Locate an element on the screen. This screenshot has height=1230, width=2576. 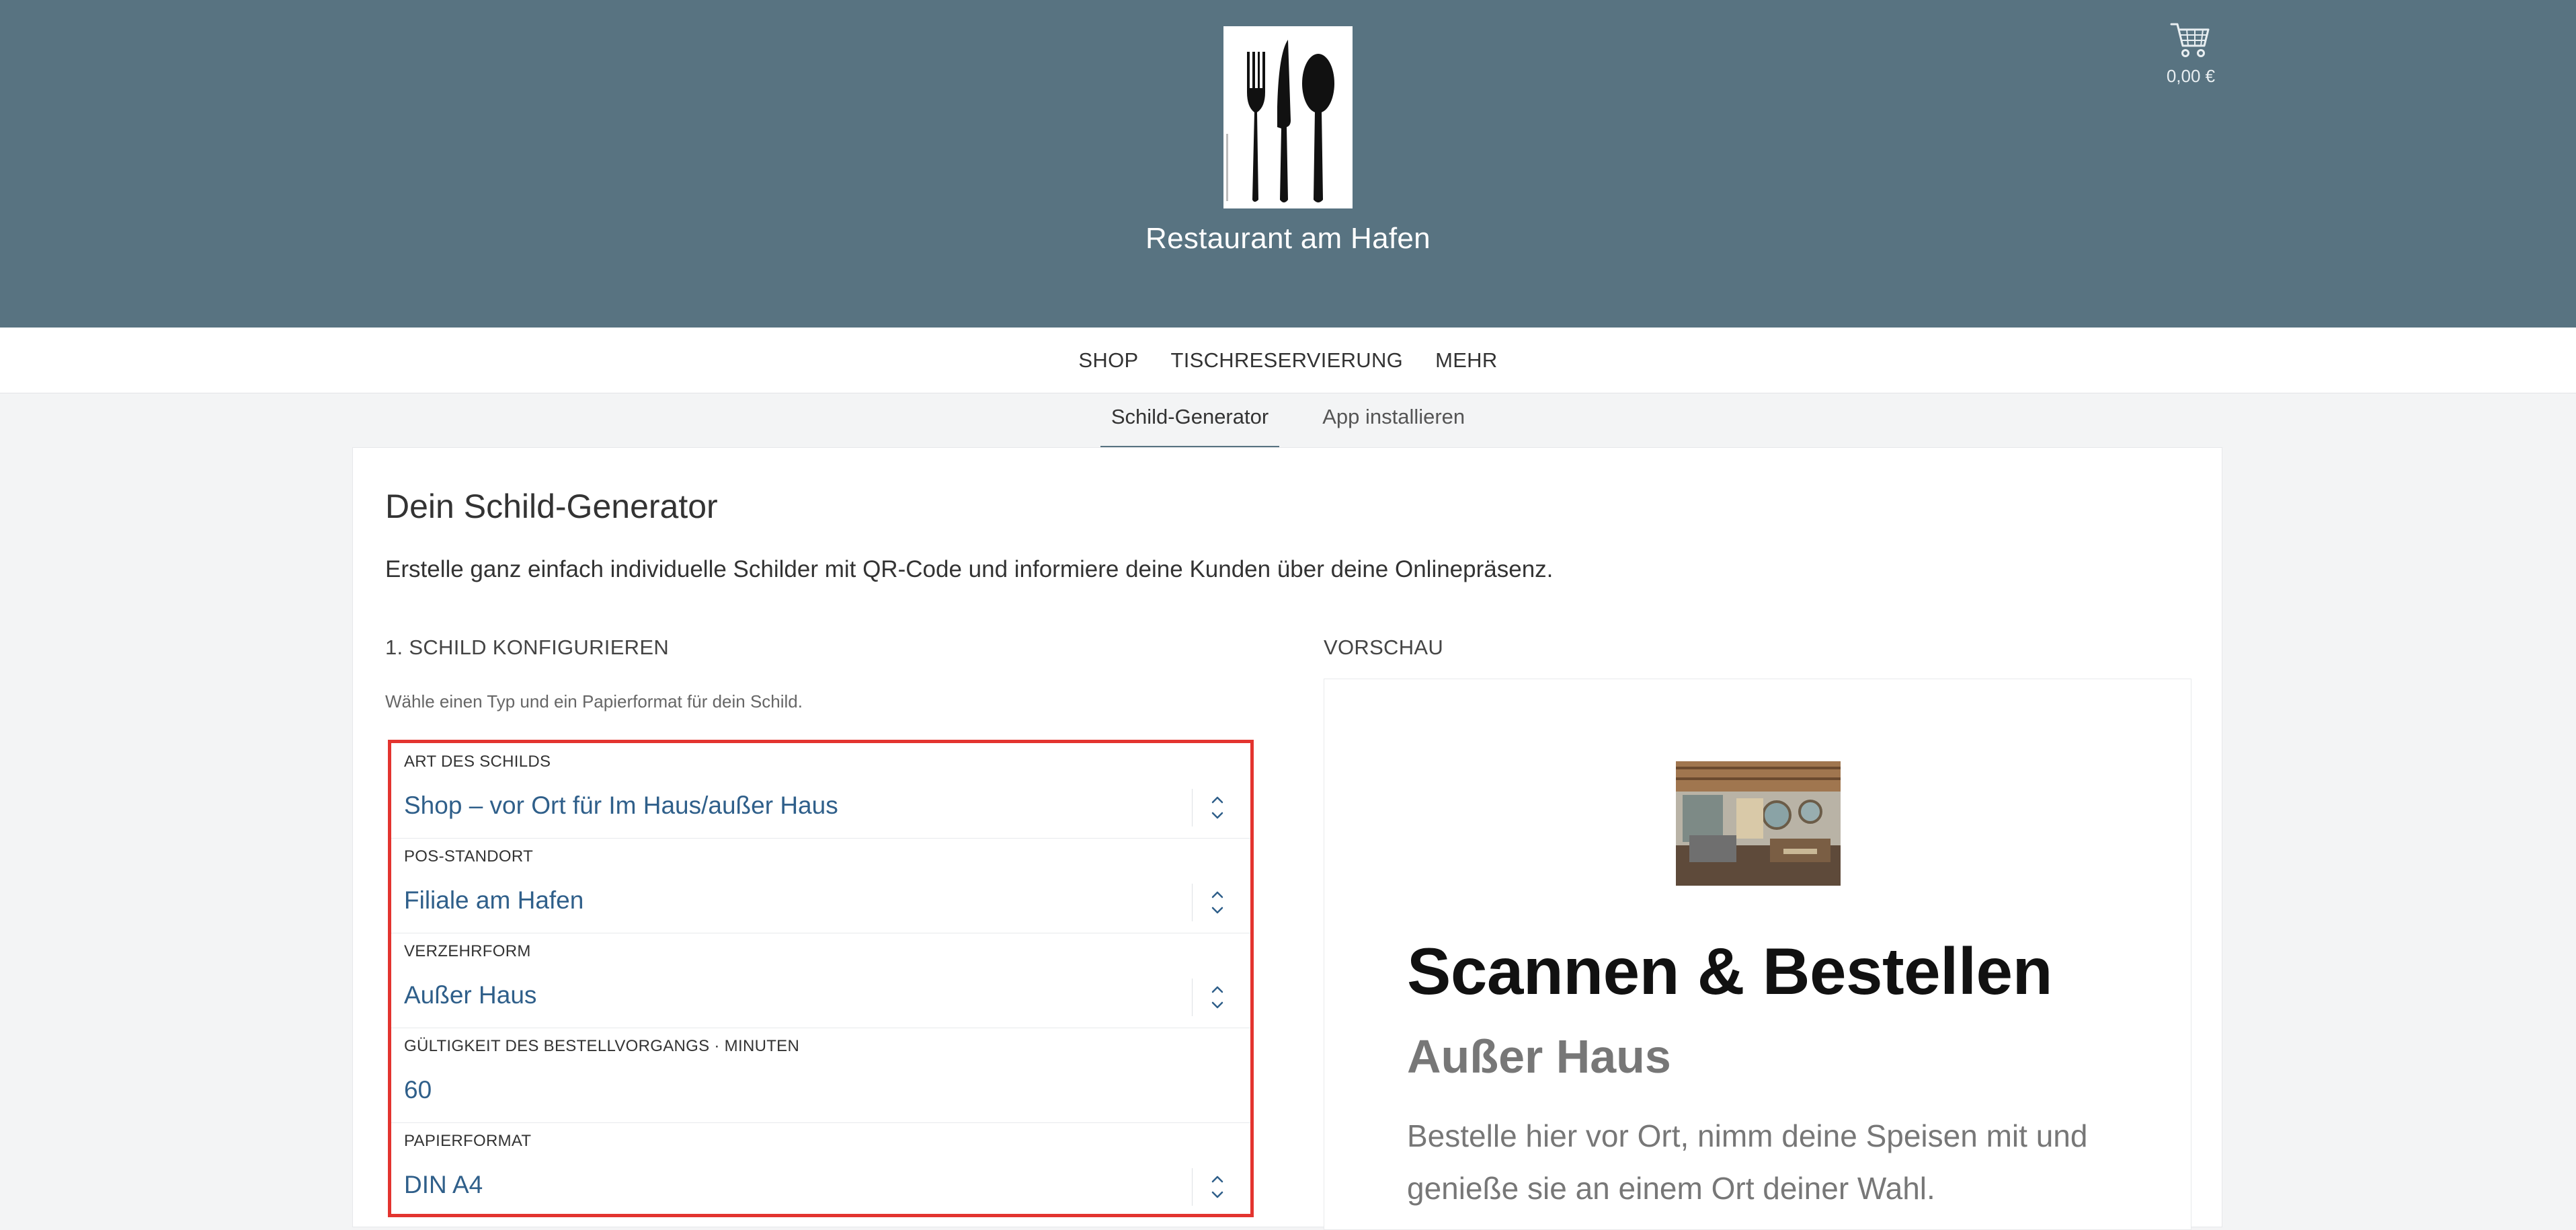
field-label: GÜLTIGKEIT DES BESTELLVORGANGS · MINUTEN is located at coordinates (602, 1046).